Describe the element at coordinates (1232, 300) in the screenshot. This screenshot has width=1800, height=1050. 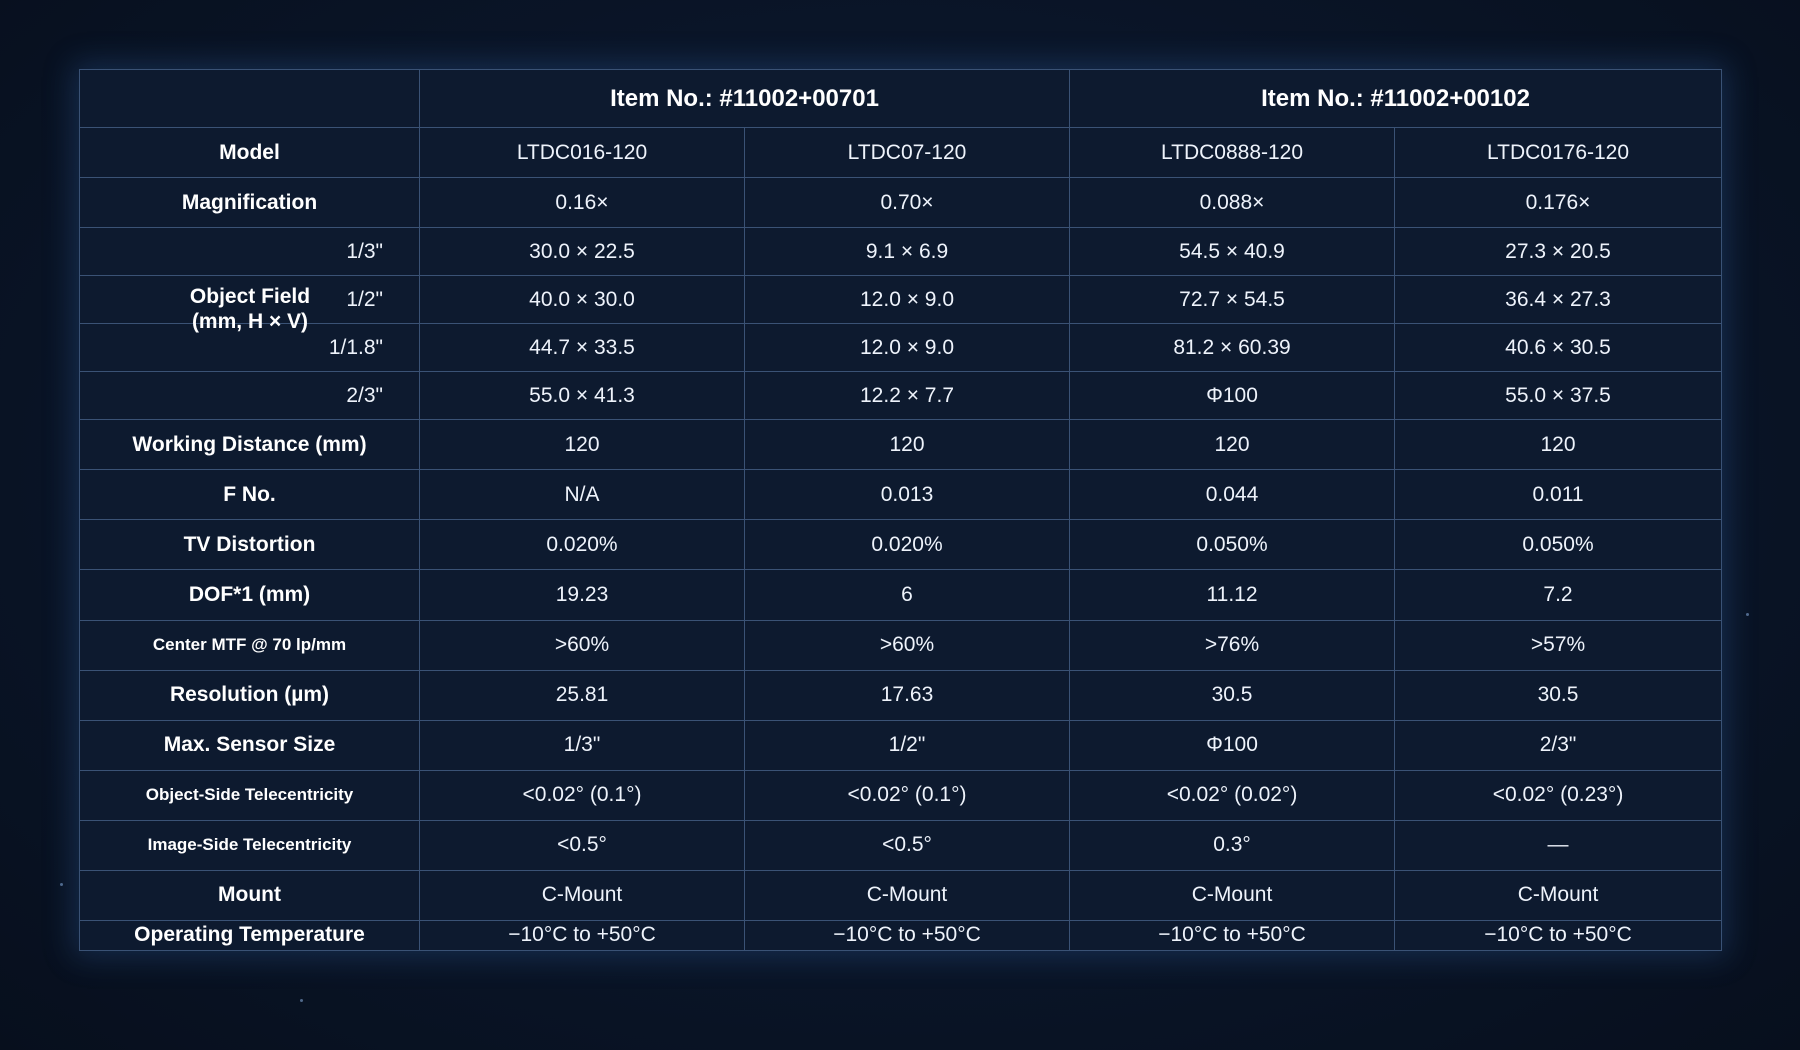
I see `cell-value: 72.7 × 54.5` at that location.